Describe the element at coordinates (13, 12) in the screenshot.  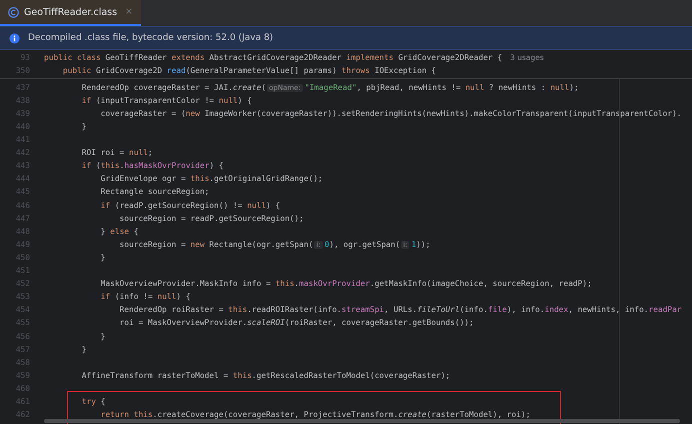
I see `class-icon` at that location.